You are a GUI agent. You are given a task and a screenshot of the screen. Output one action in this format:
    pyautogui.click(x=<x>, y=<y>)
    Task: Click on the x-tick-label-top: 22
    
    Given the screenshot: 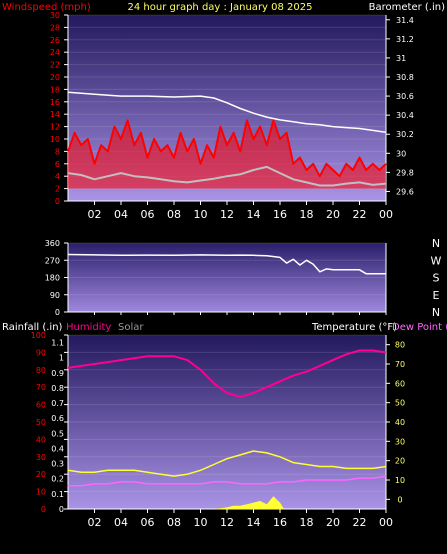 What is the action you would take?
    pyautogui.click(x=360, y=214)
    